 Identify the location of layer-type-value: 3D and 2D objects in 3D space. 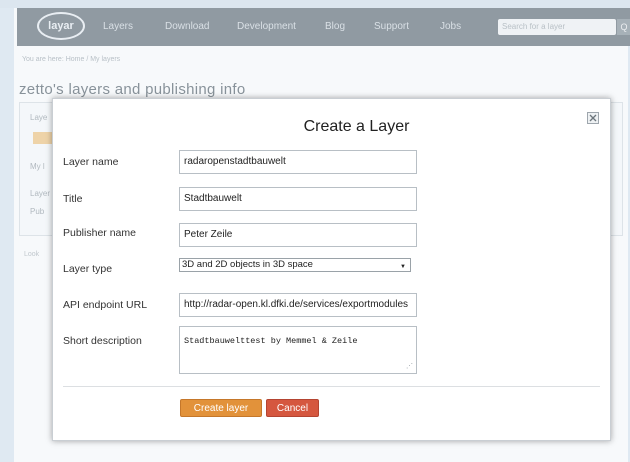
(247, 264).